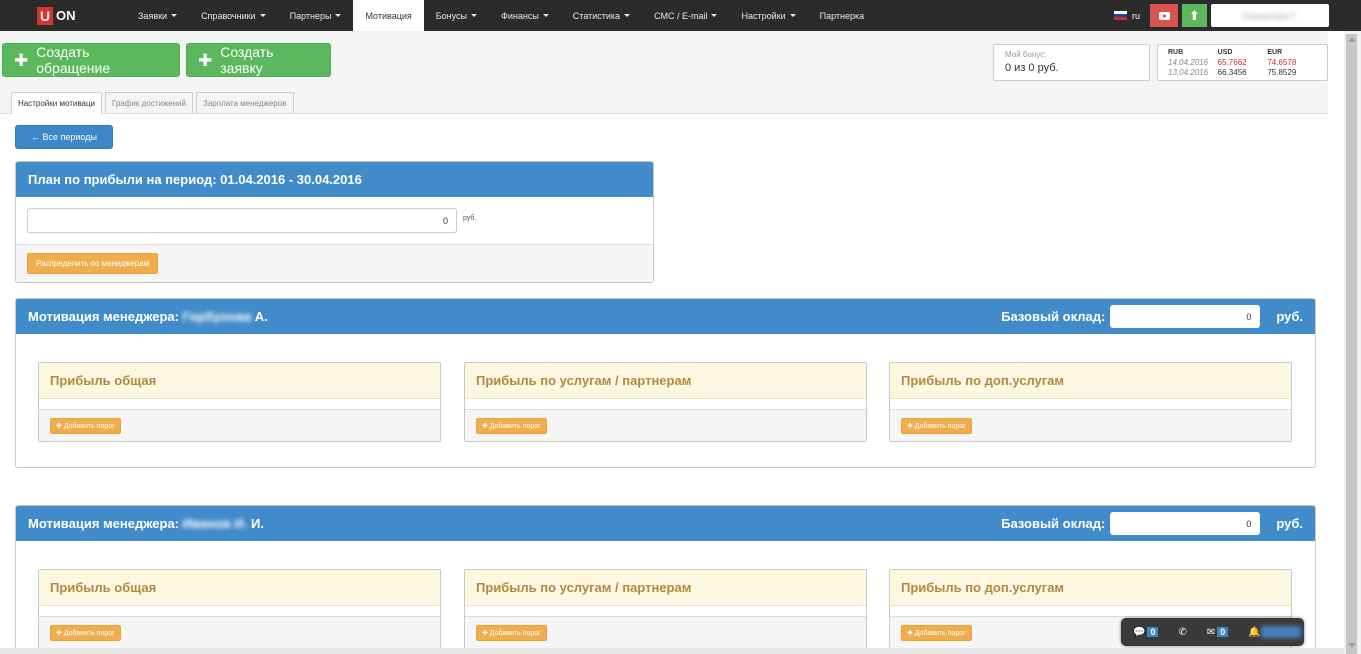 Image resolution: width=1361 pixels, height=654 pixels. What do you see at coordinates (1223, 632) in the screenshot?
I see `mail-count: 0` at bounding box center [1223, 632].